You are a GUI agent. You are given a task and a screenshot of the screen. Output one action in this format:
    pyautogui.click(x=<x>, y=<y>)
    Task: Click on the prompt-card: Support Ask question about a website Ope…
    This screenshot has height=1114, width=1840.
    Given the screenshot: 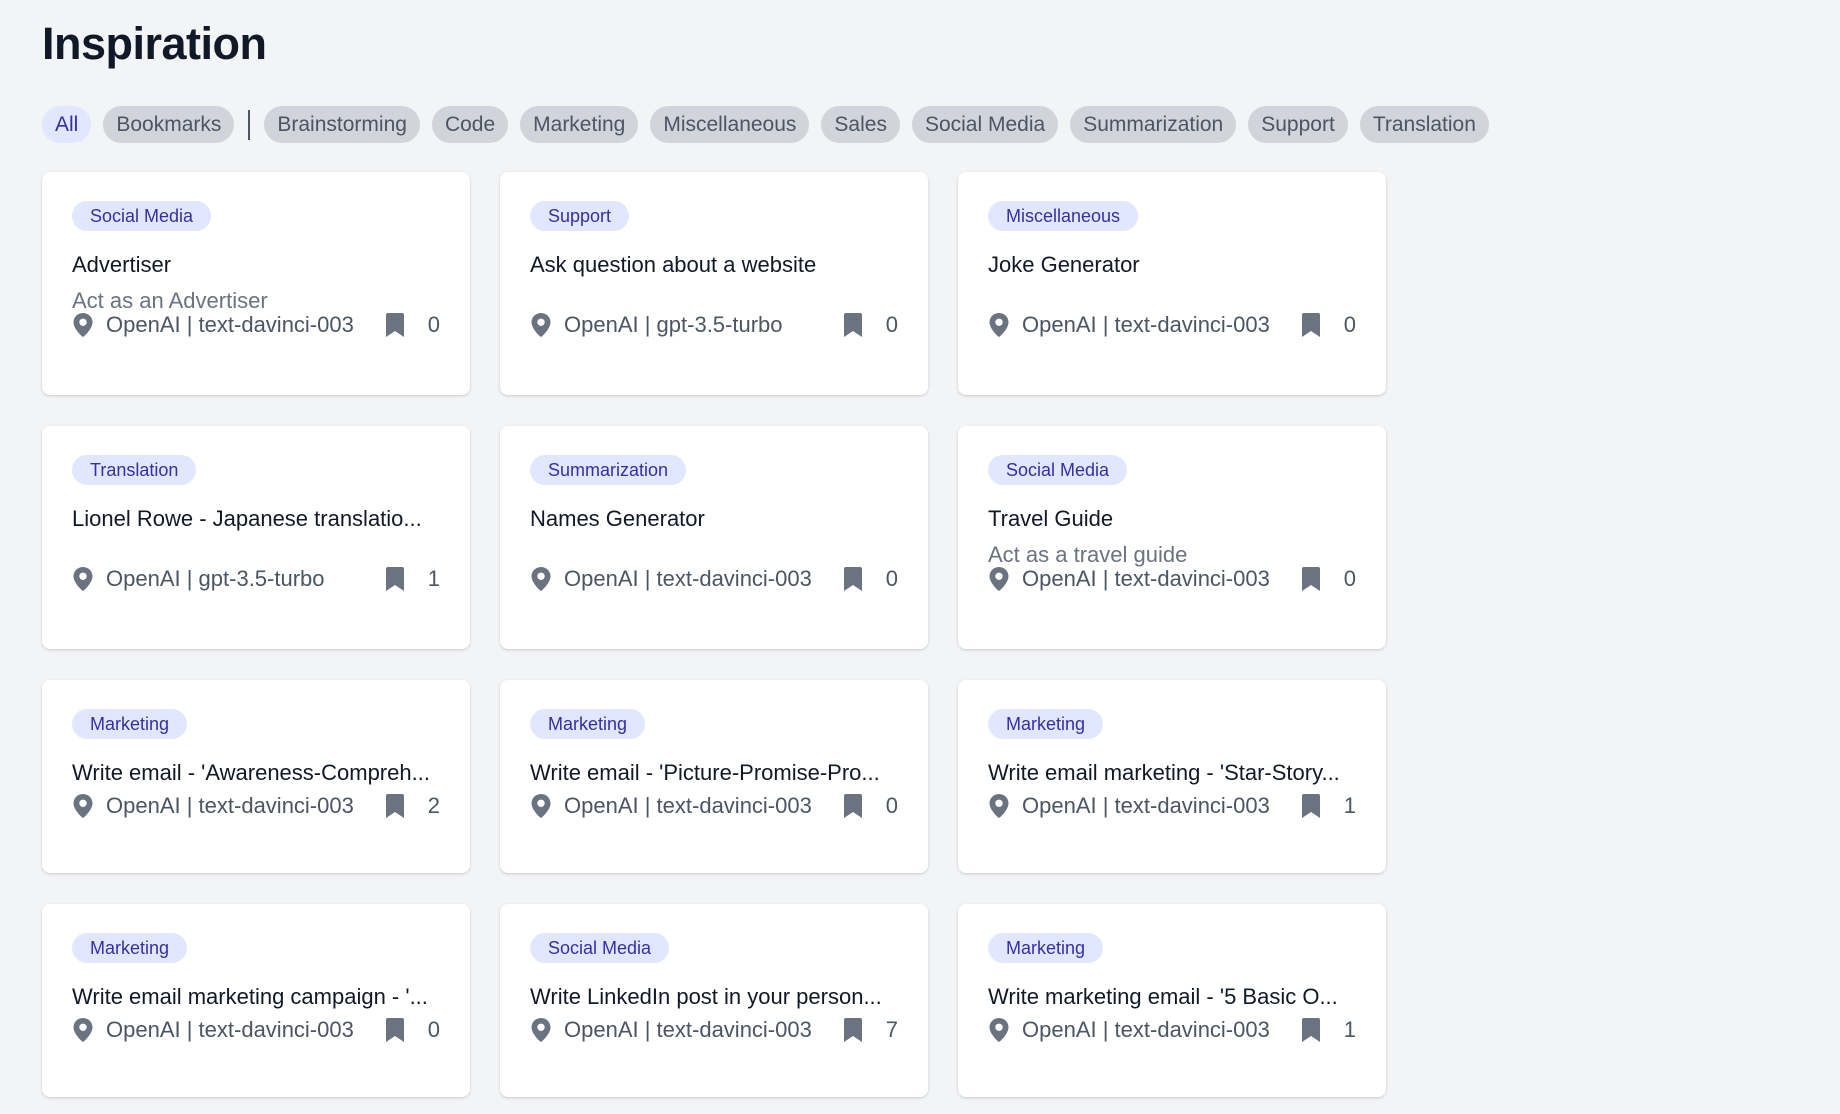 What is the action you would take?
    pyautogui.click(x=714, y=283)
    